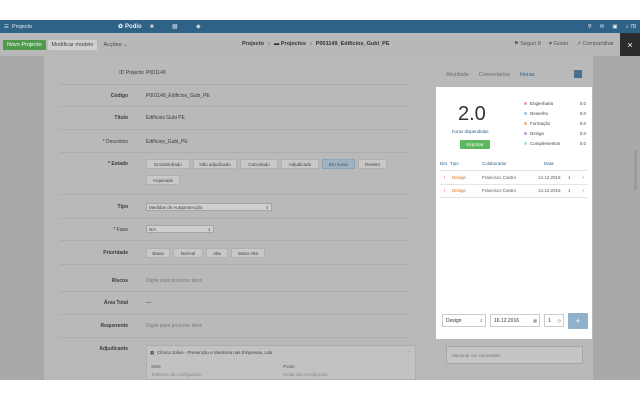 The image size is (640, 400). I want to click on total-hours: 2.0, so click(472, 114).